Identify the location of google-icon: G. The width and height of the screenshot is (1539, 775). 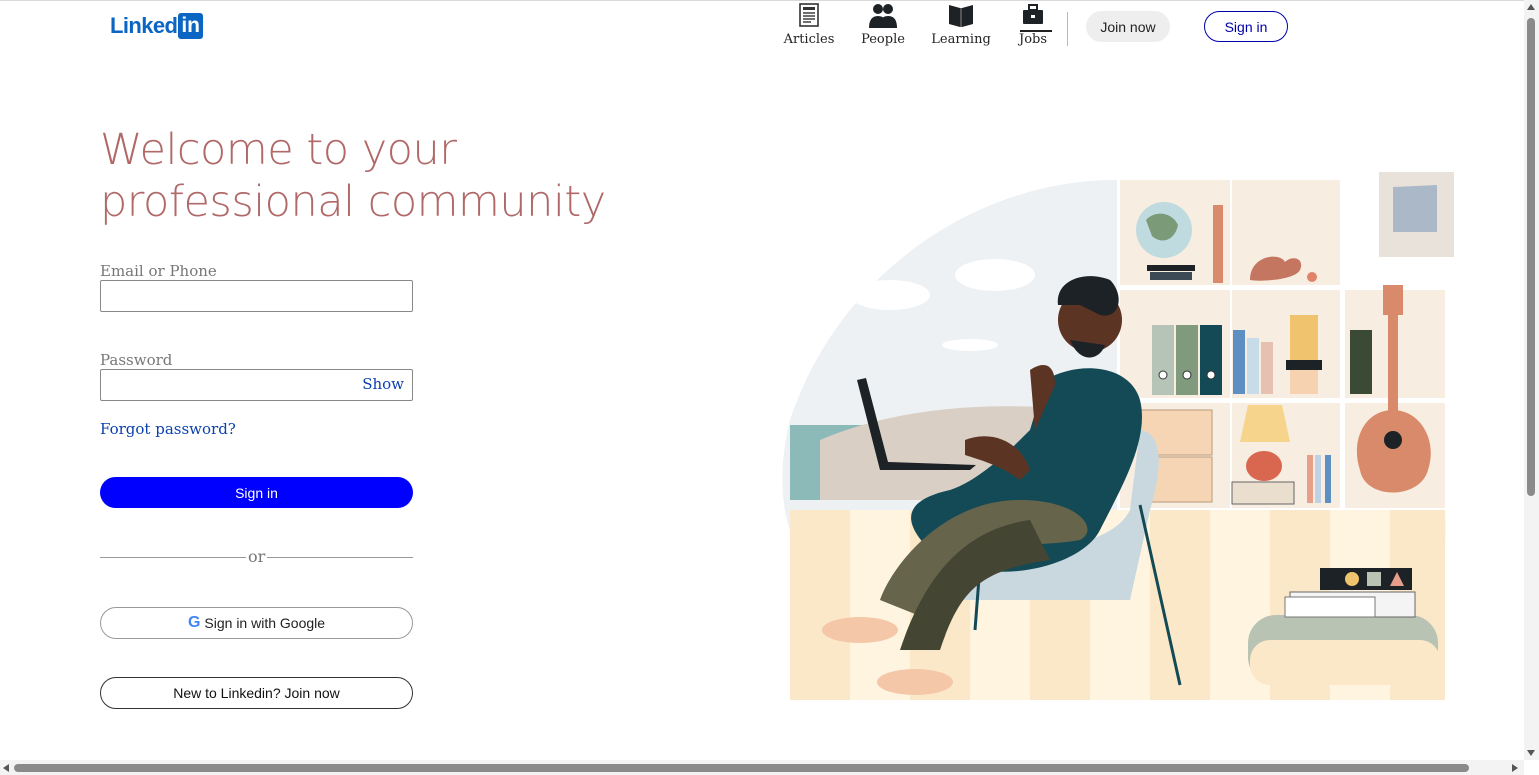
(194, 622).